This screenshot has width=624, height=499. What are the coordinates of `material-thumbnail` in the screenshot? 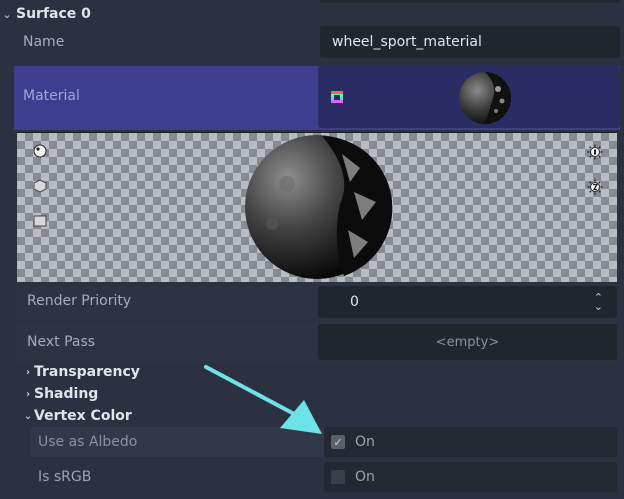 It's located at (485, 98).